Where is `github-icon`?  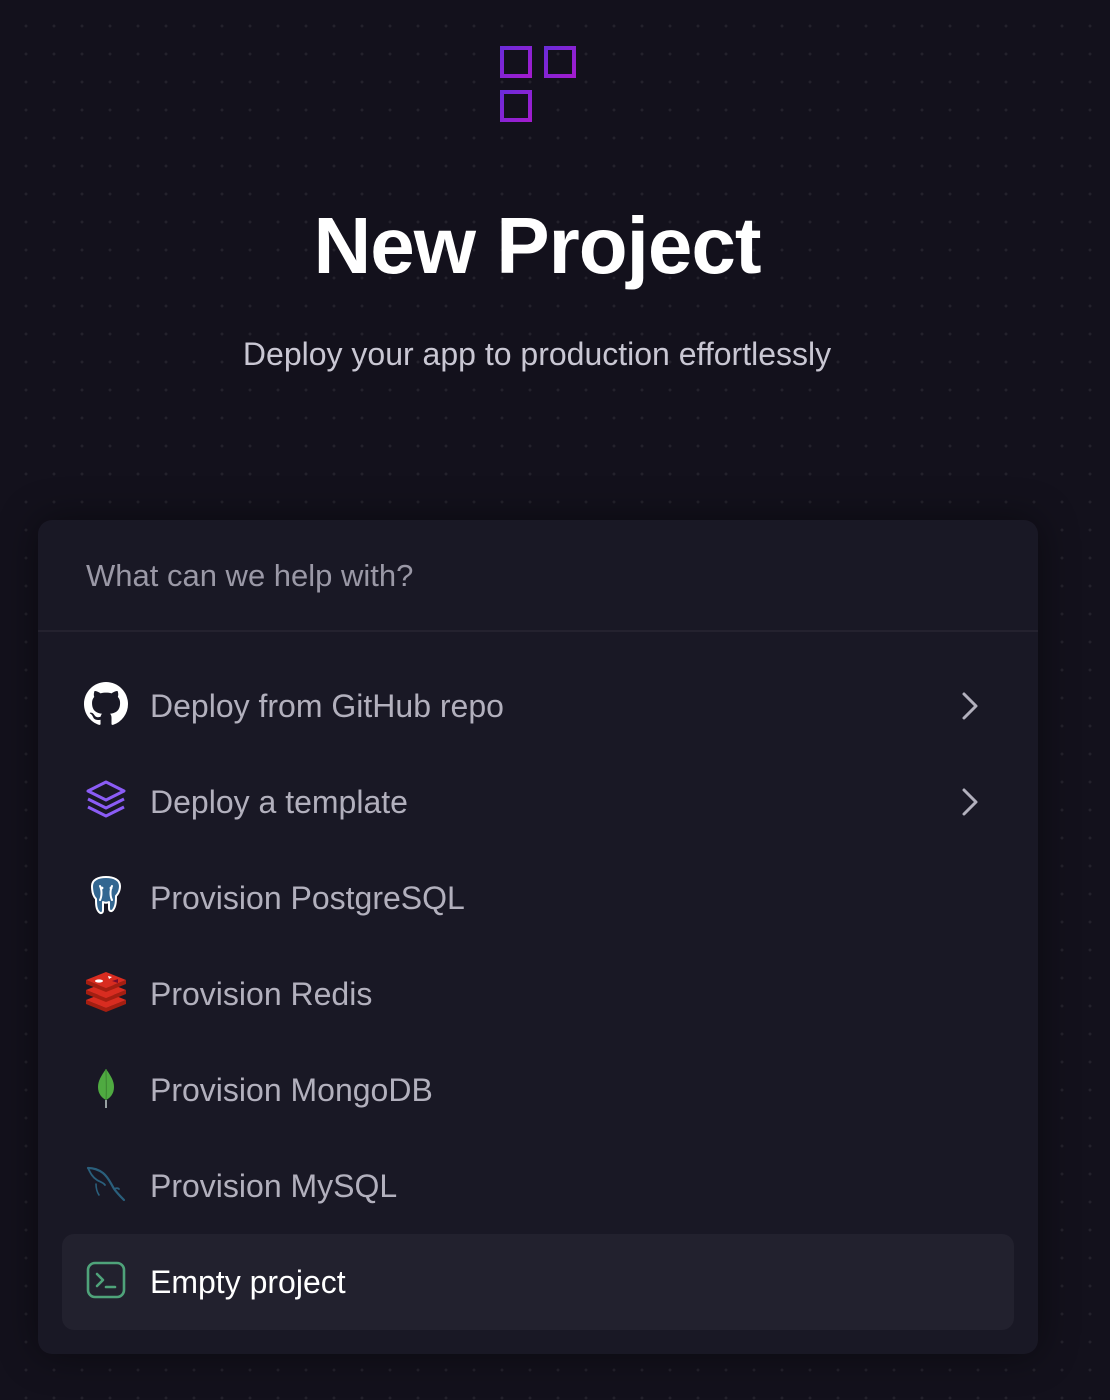 github-icon is located at coordinates (106, 704).